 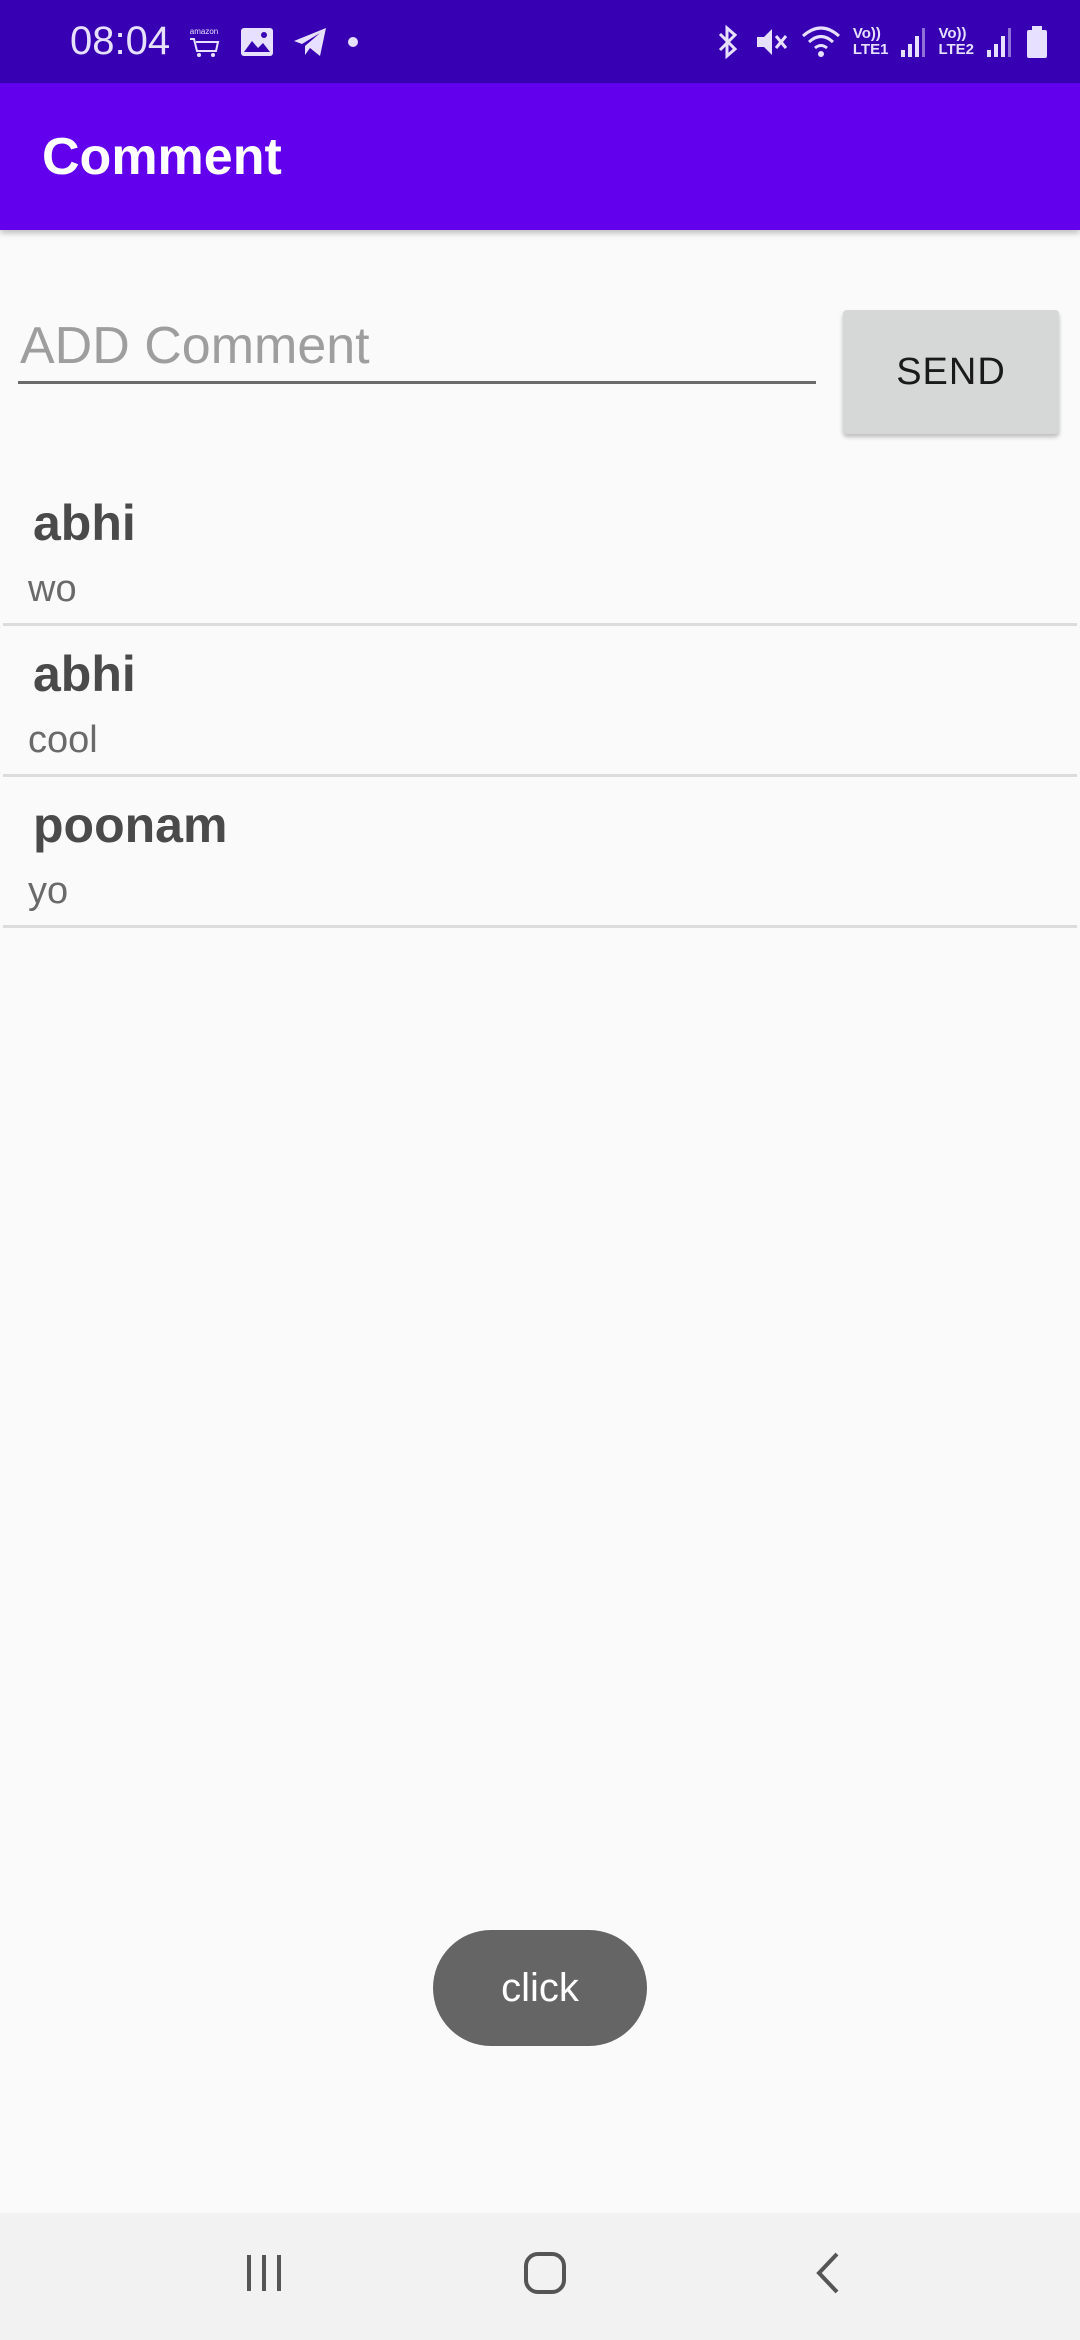 I want to click on back-icon, so click(x=828, y=2275).